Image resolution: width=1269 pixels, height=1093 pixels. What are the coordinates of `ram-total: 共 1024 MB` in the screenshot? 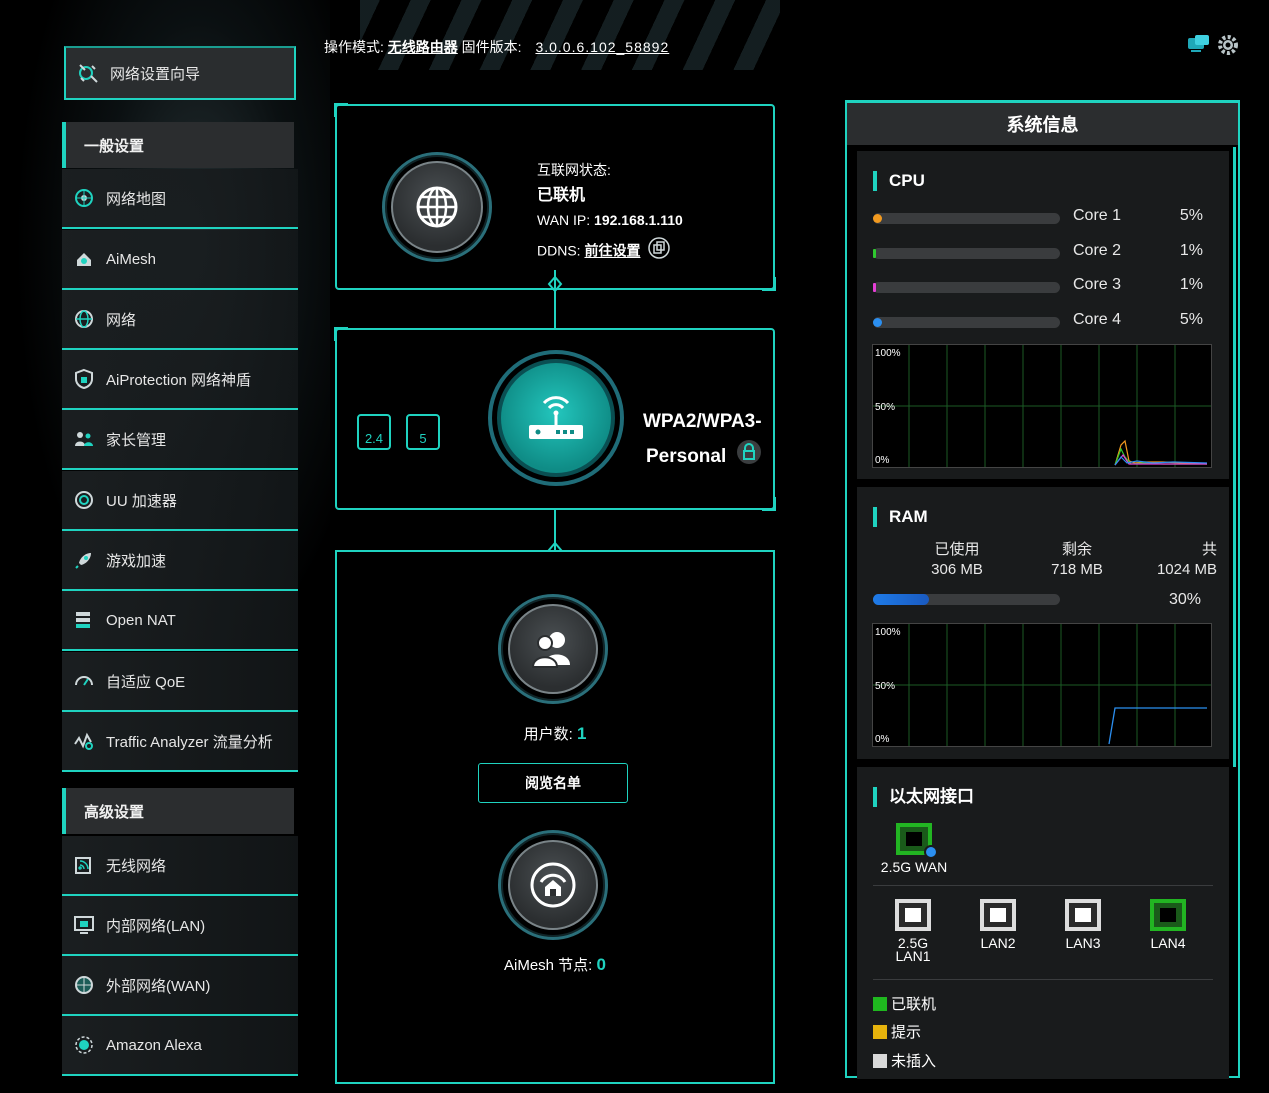 It's located at (1172, 560).